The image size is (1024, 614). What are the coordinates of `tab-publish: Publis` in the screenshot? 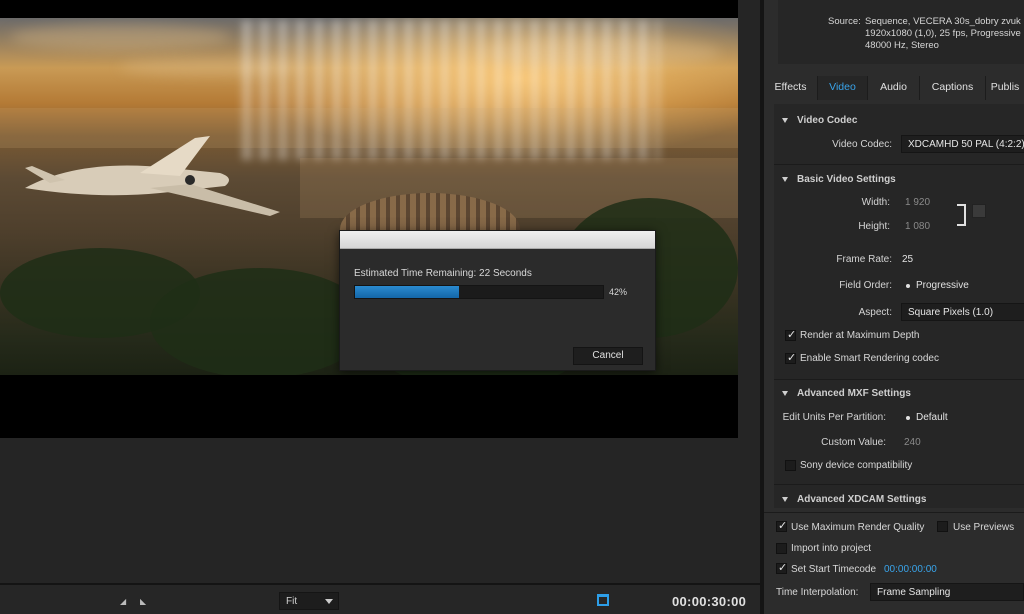 It's located at (1005, 88).